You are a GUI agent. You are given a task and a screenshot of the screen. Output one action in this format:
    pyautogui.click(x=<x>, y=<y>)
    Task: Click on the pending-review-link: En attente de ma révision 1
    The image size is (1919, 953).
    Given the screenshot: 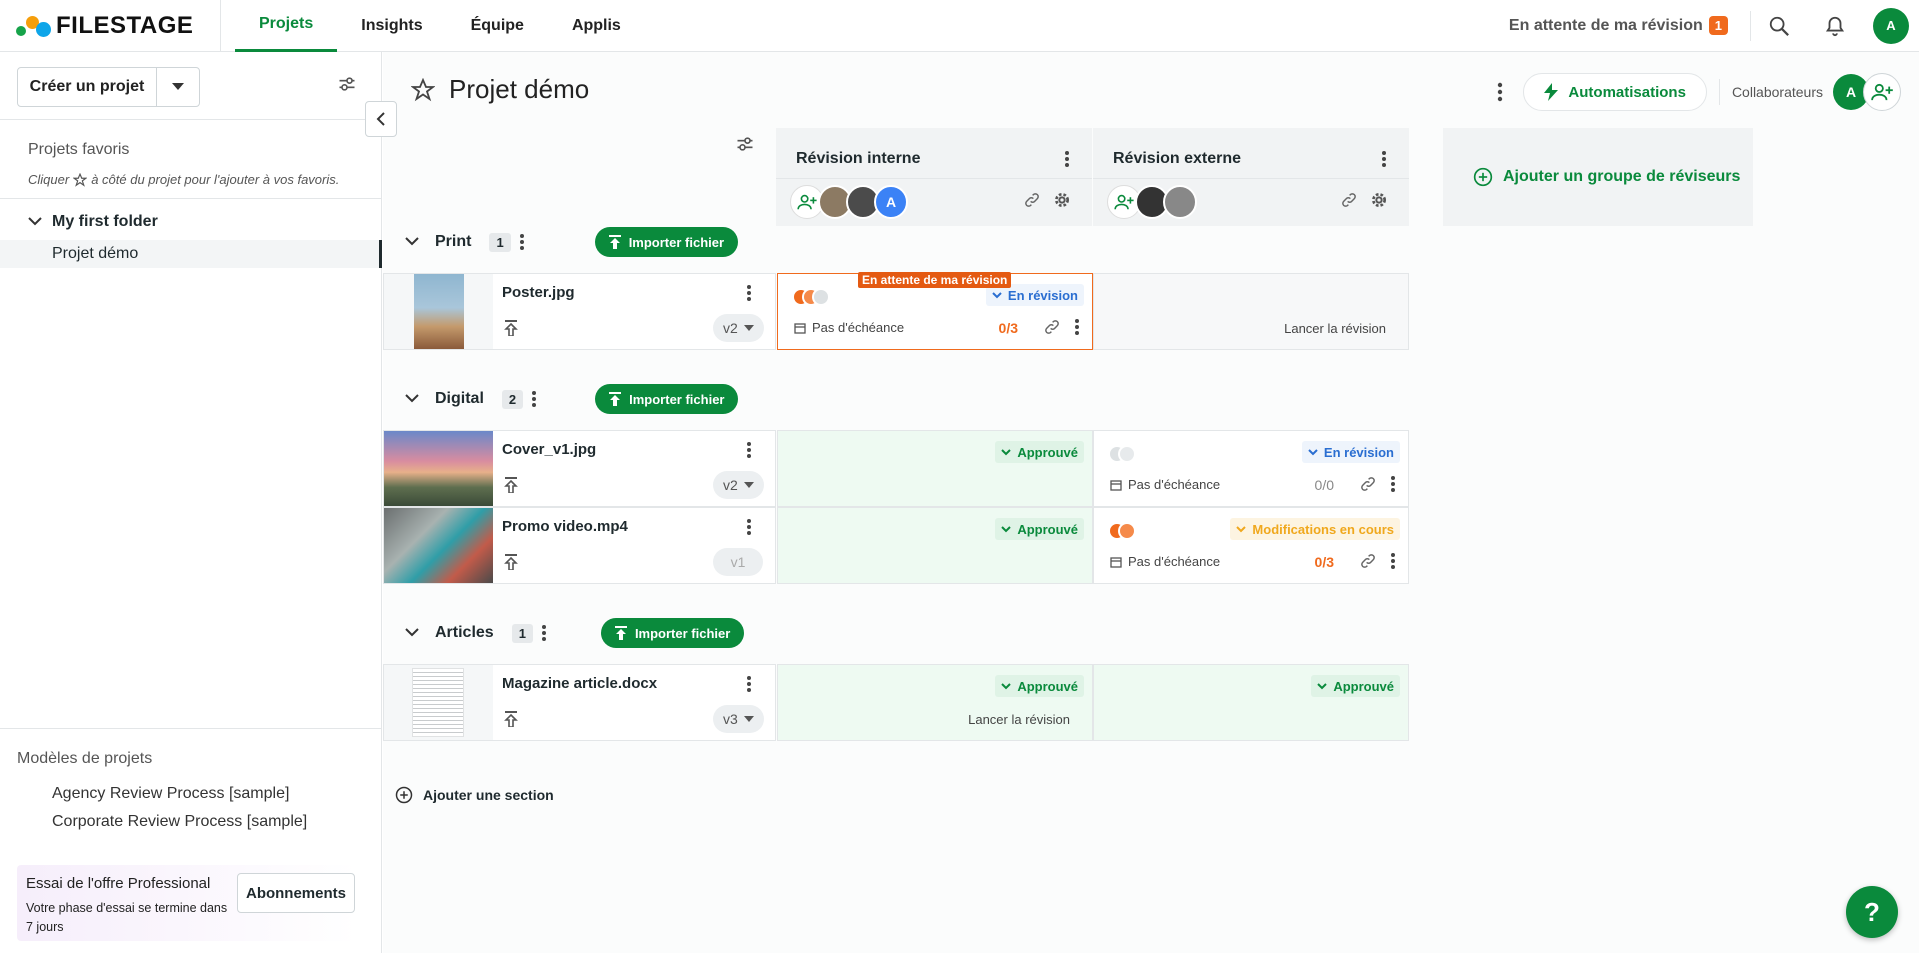 What is the action you would take?
    pyautogui.click(x=1630, y=25)
    